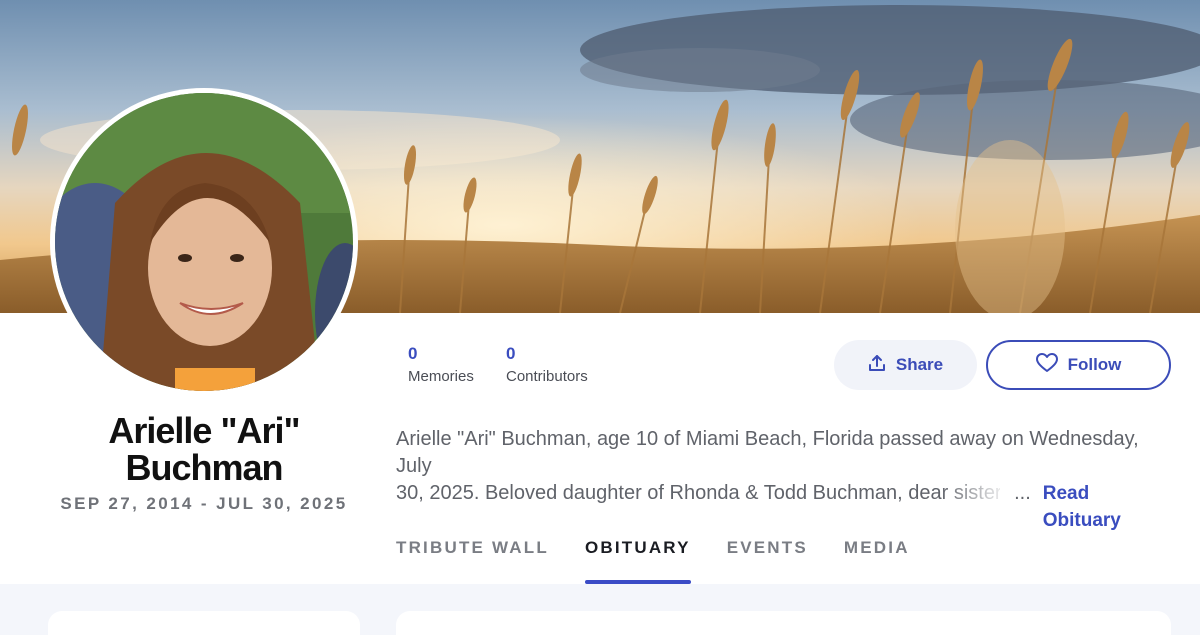 Image resolution: width=1200 pixels, height=635 pixels. What do you see at coordinates (637, 561) in the screenshot?
I see `tab-obituary: OBITUARY` at bounding box center [637, 561].